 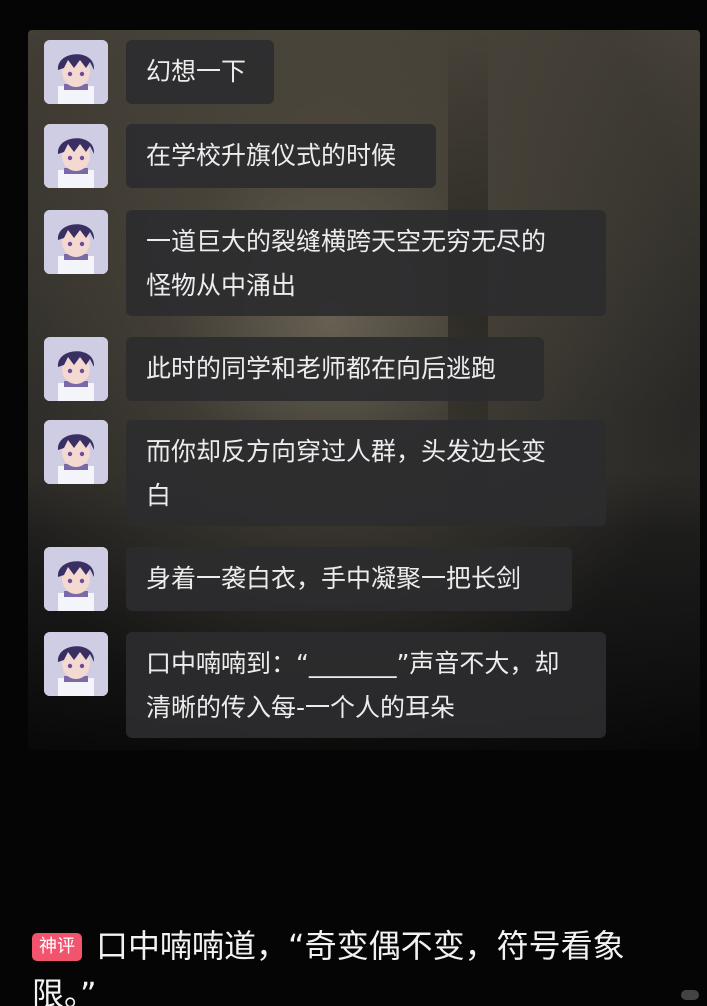 I want to click on message-bubble: 幻想一下, so click(x=200, y=72).